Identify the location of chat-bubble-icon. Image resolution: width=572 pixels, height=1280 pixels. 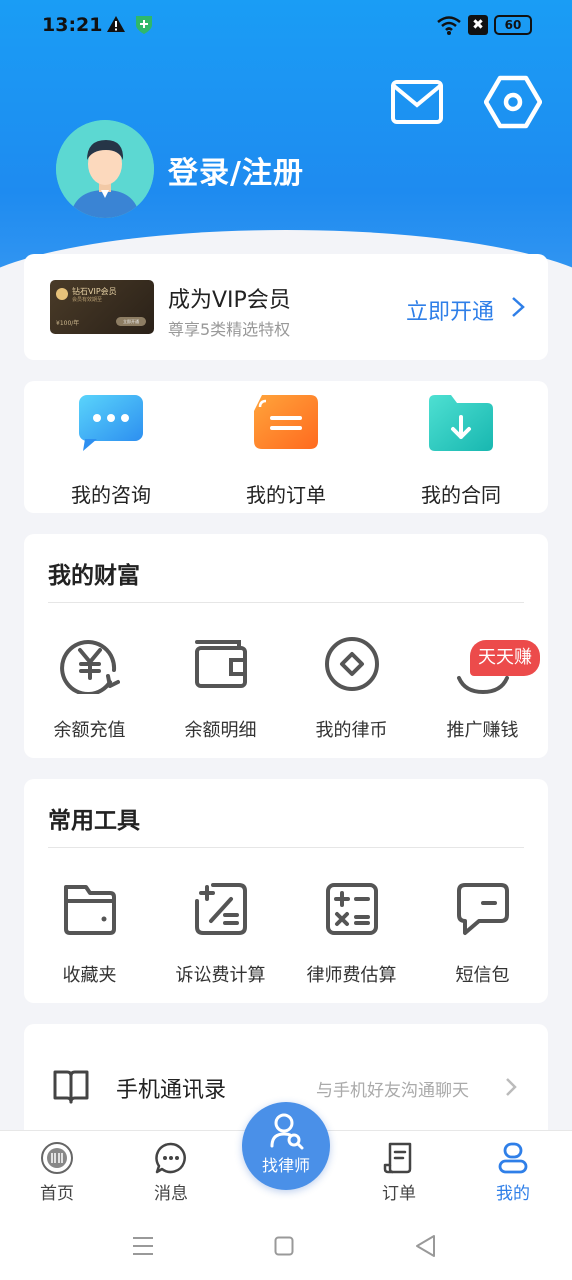
(111, 423).